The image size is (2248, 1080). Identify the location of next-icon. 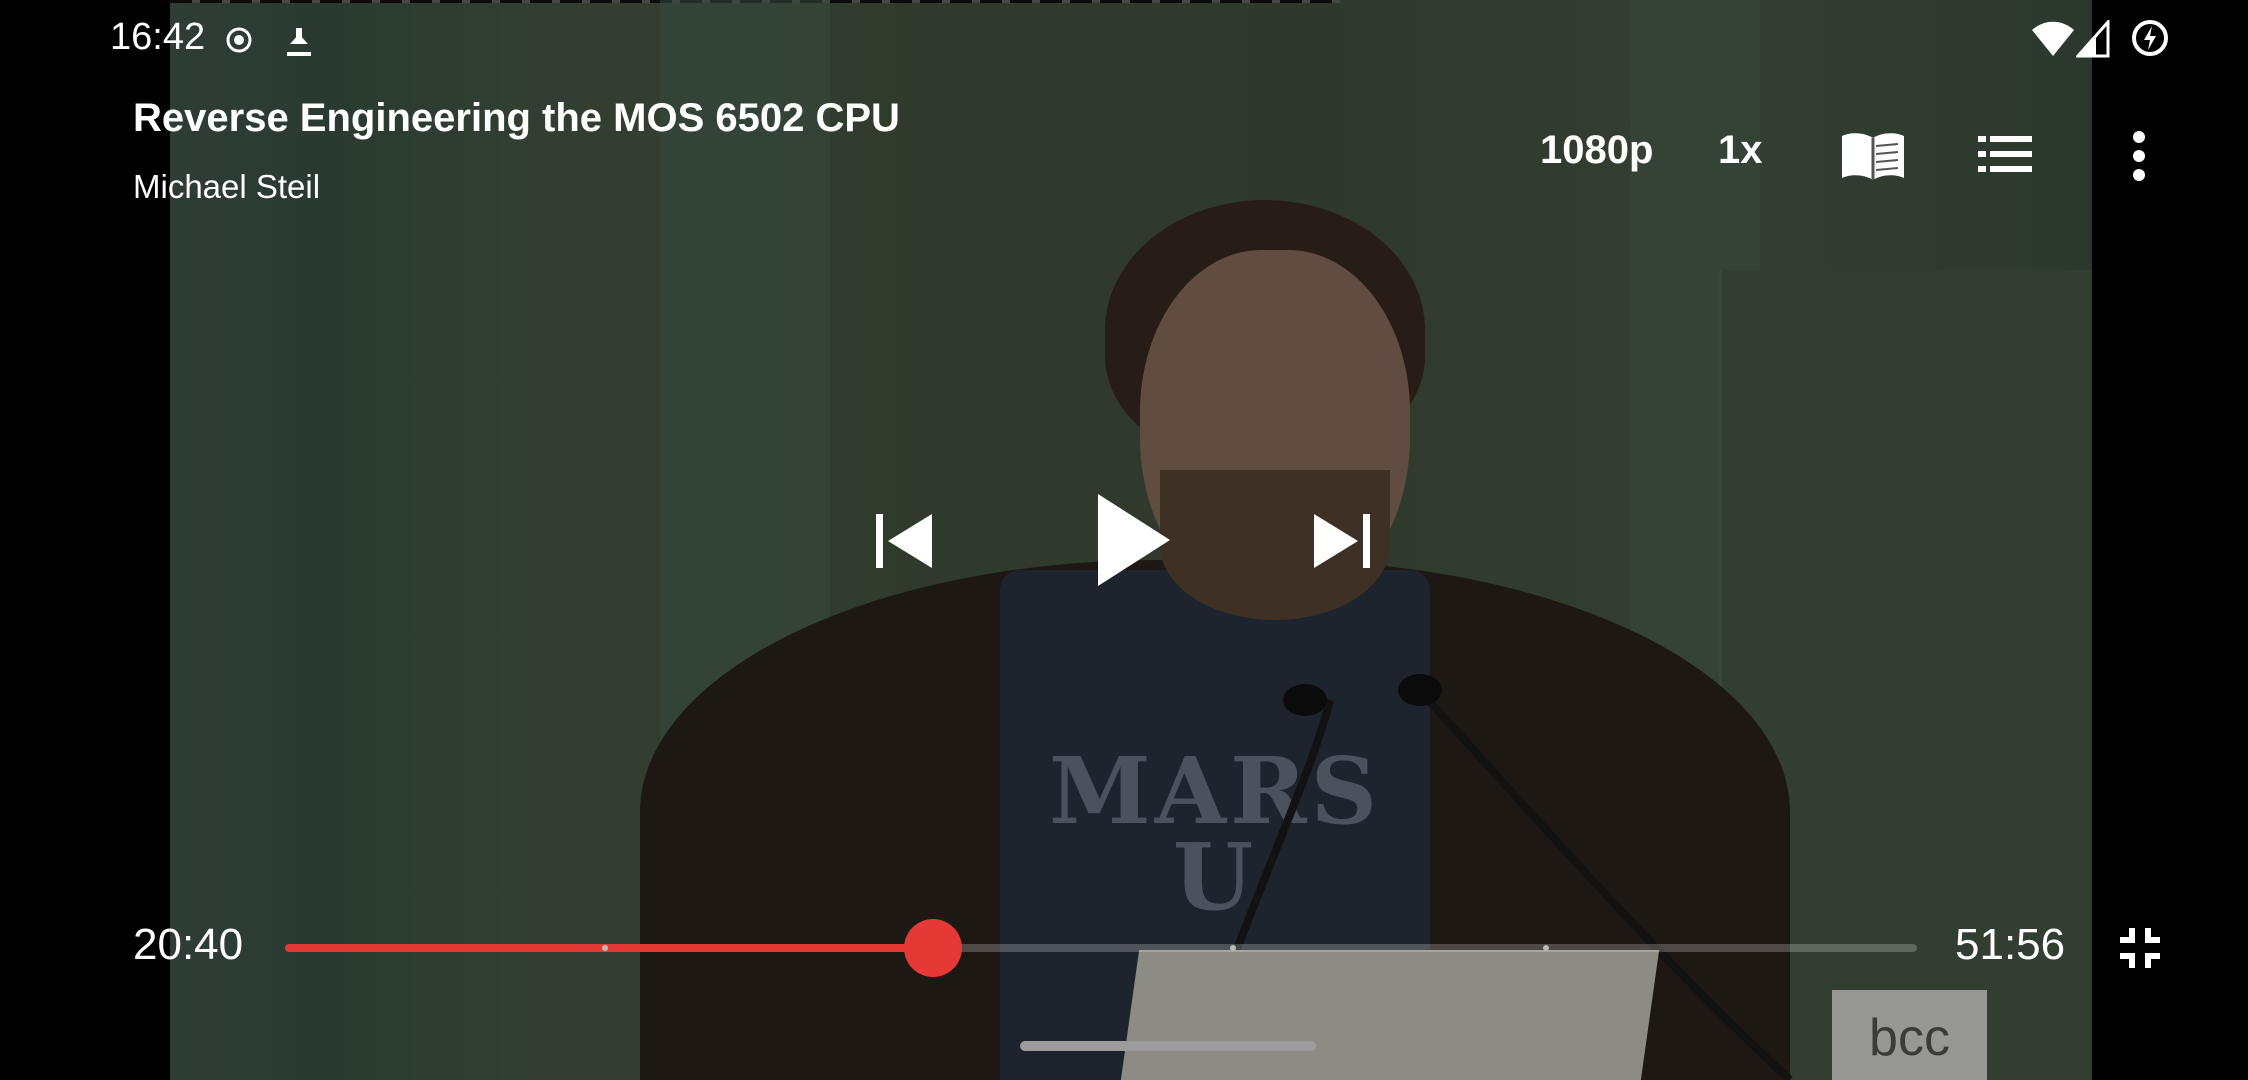
(1343, 541).